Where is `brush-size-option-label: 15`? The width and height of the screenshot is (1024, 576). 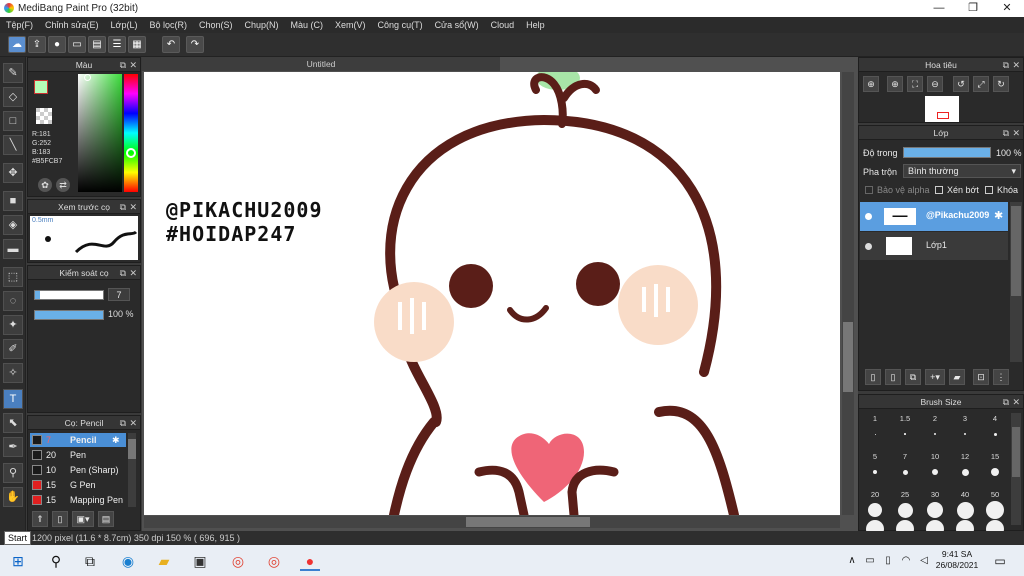
brush-size-option-label: 15 is located at coordinates (995, 456).